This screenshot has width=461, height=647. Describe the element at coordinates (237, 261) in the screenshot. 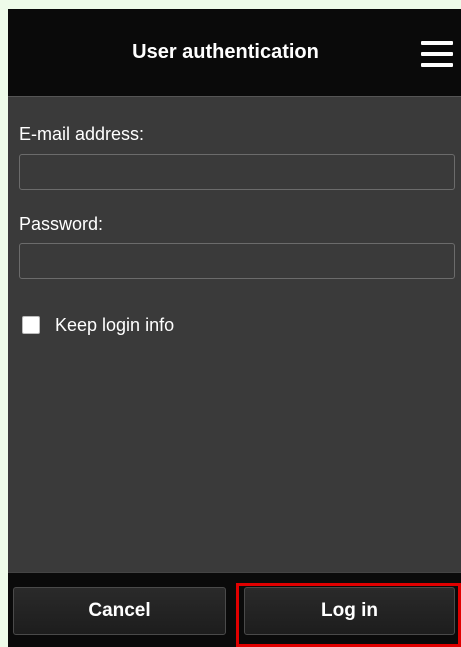

I see `password-field` at that location.